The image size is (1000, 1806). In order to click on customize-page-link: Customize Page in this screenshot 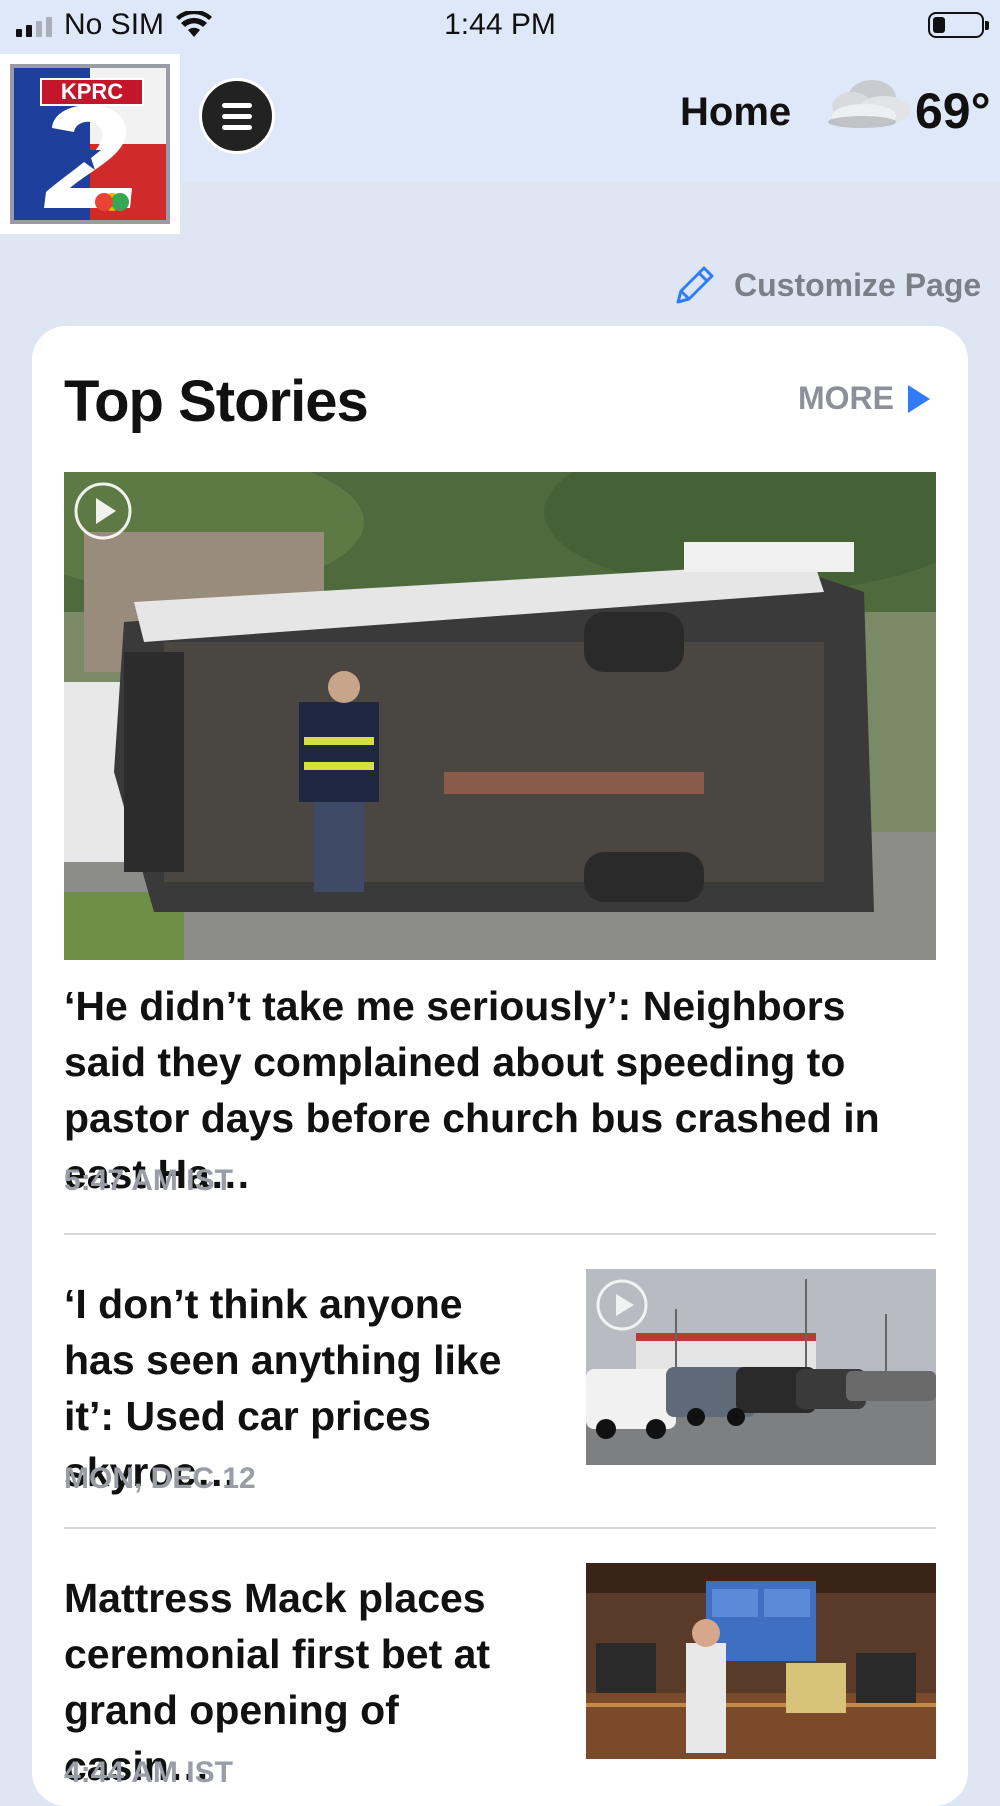, I will do `click(826, 285)`.